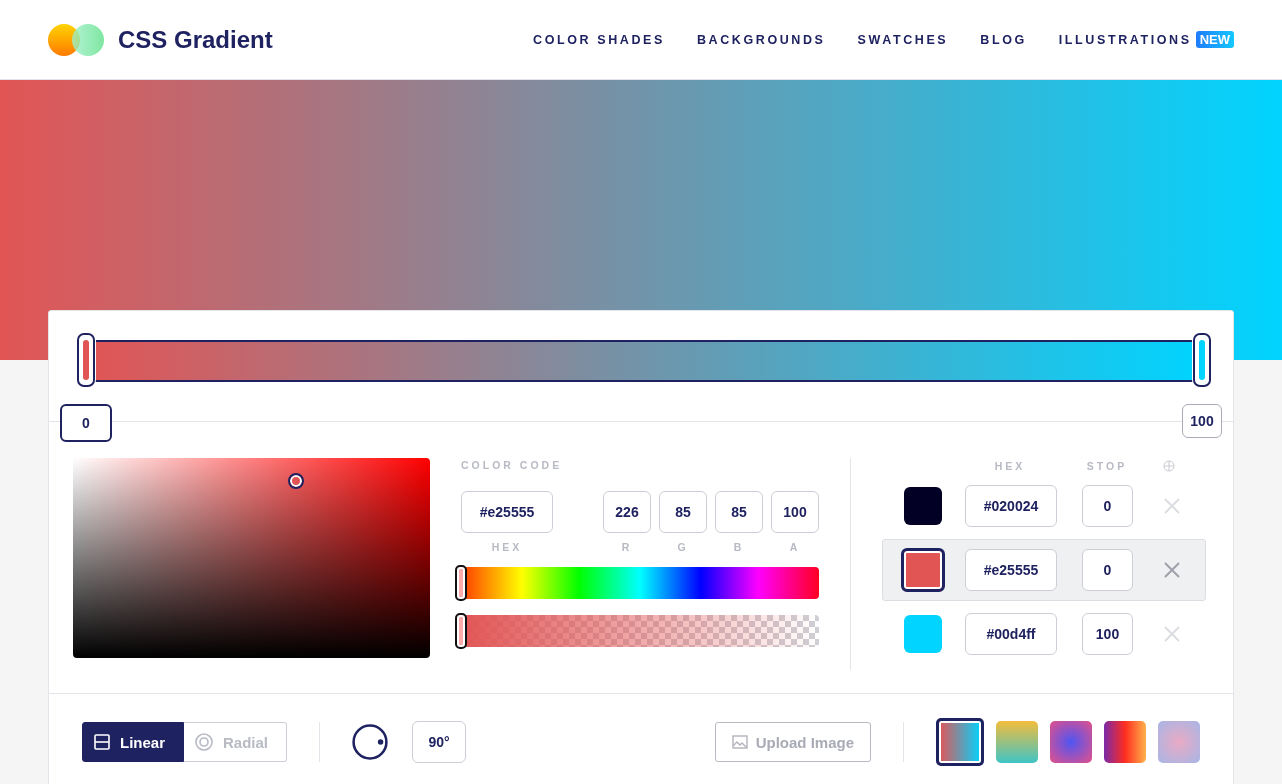 The width and height of the screenshot is (1282, 784). What do you see at coordinates (251, 558) in the screenshot?
I see `saturation-picker` at bounding box center [251, 558].